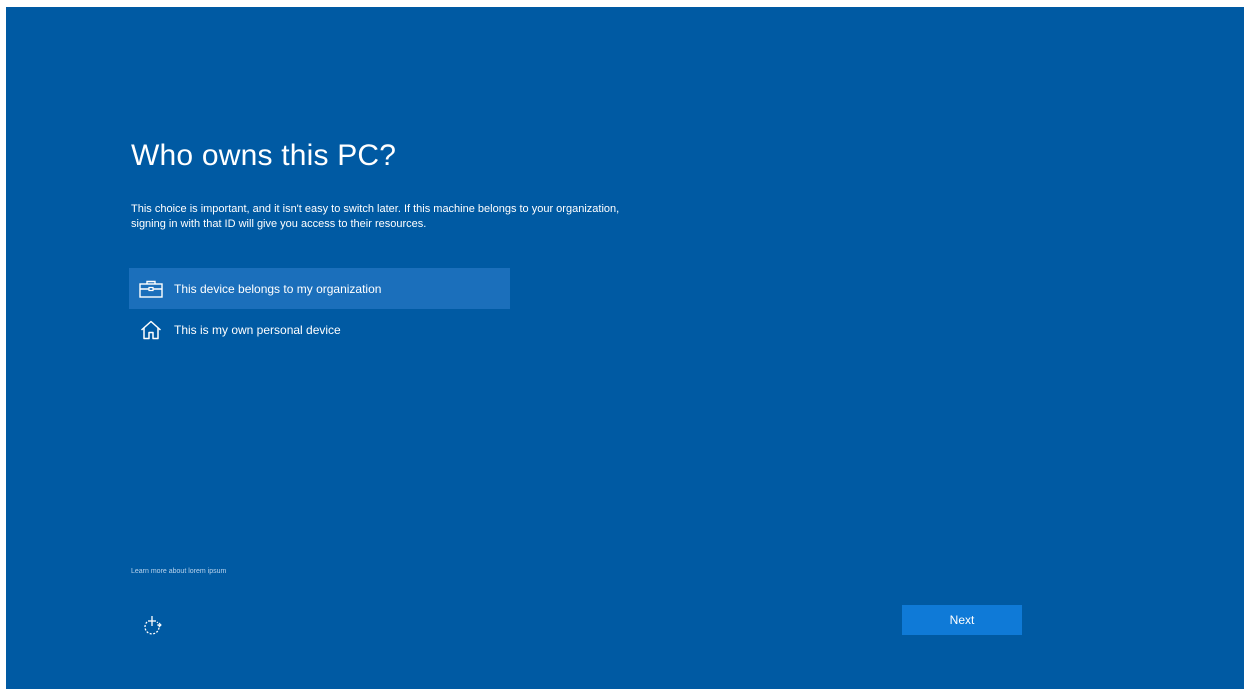 The width and height of the screenshot is (1250, 689). Describe the element at coordinates (151, 330) in the screenshot. I see `home-icon` at that location.